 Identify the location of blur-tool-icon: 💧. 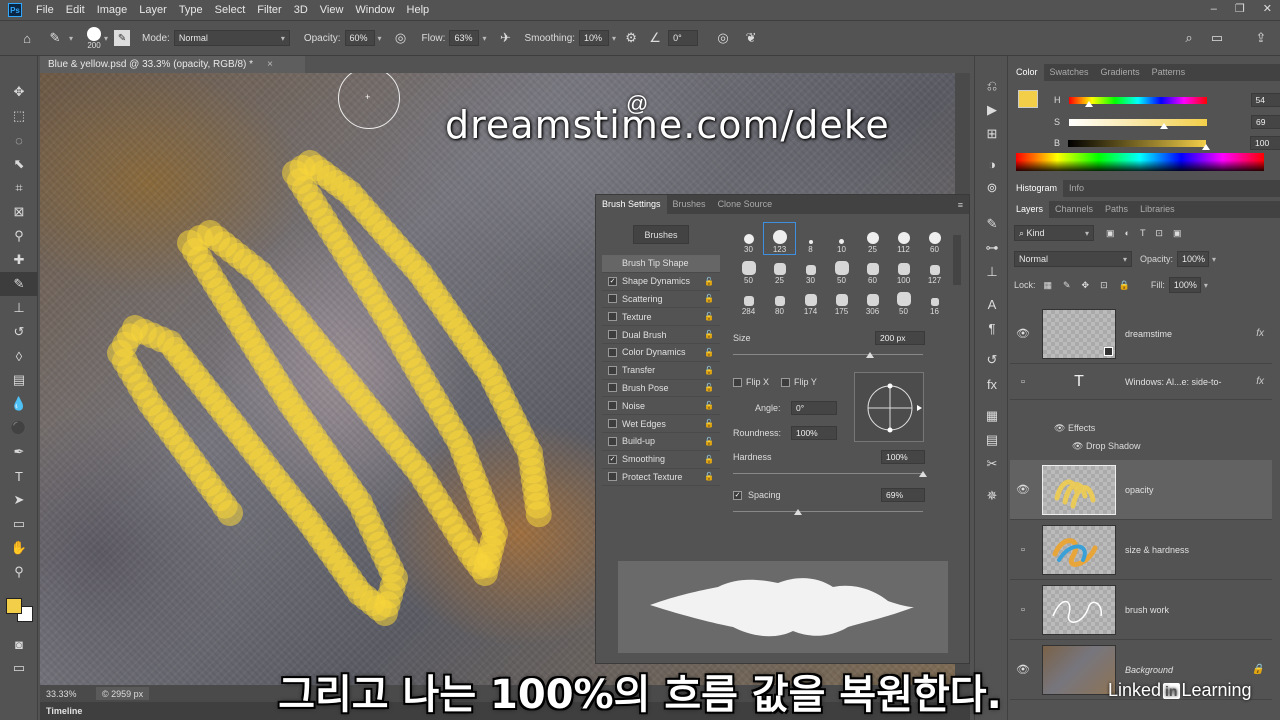
(19, 404).